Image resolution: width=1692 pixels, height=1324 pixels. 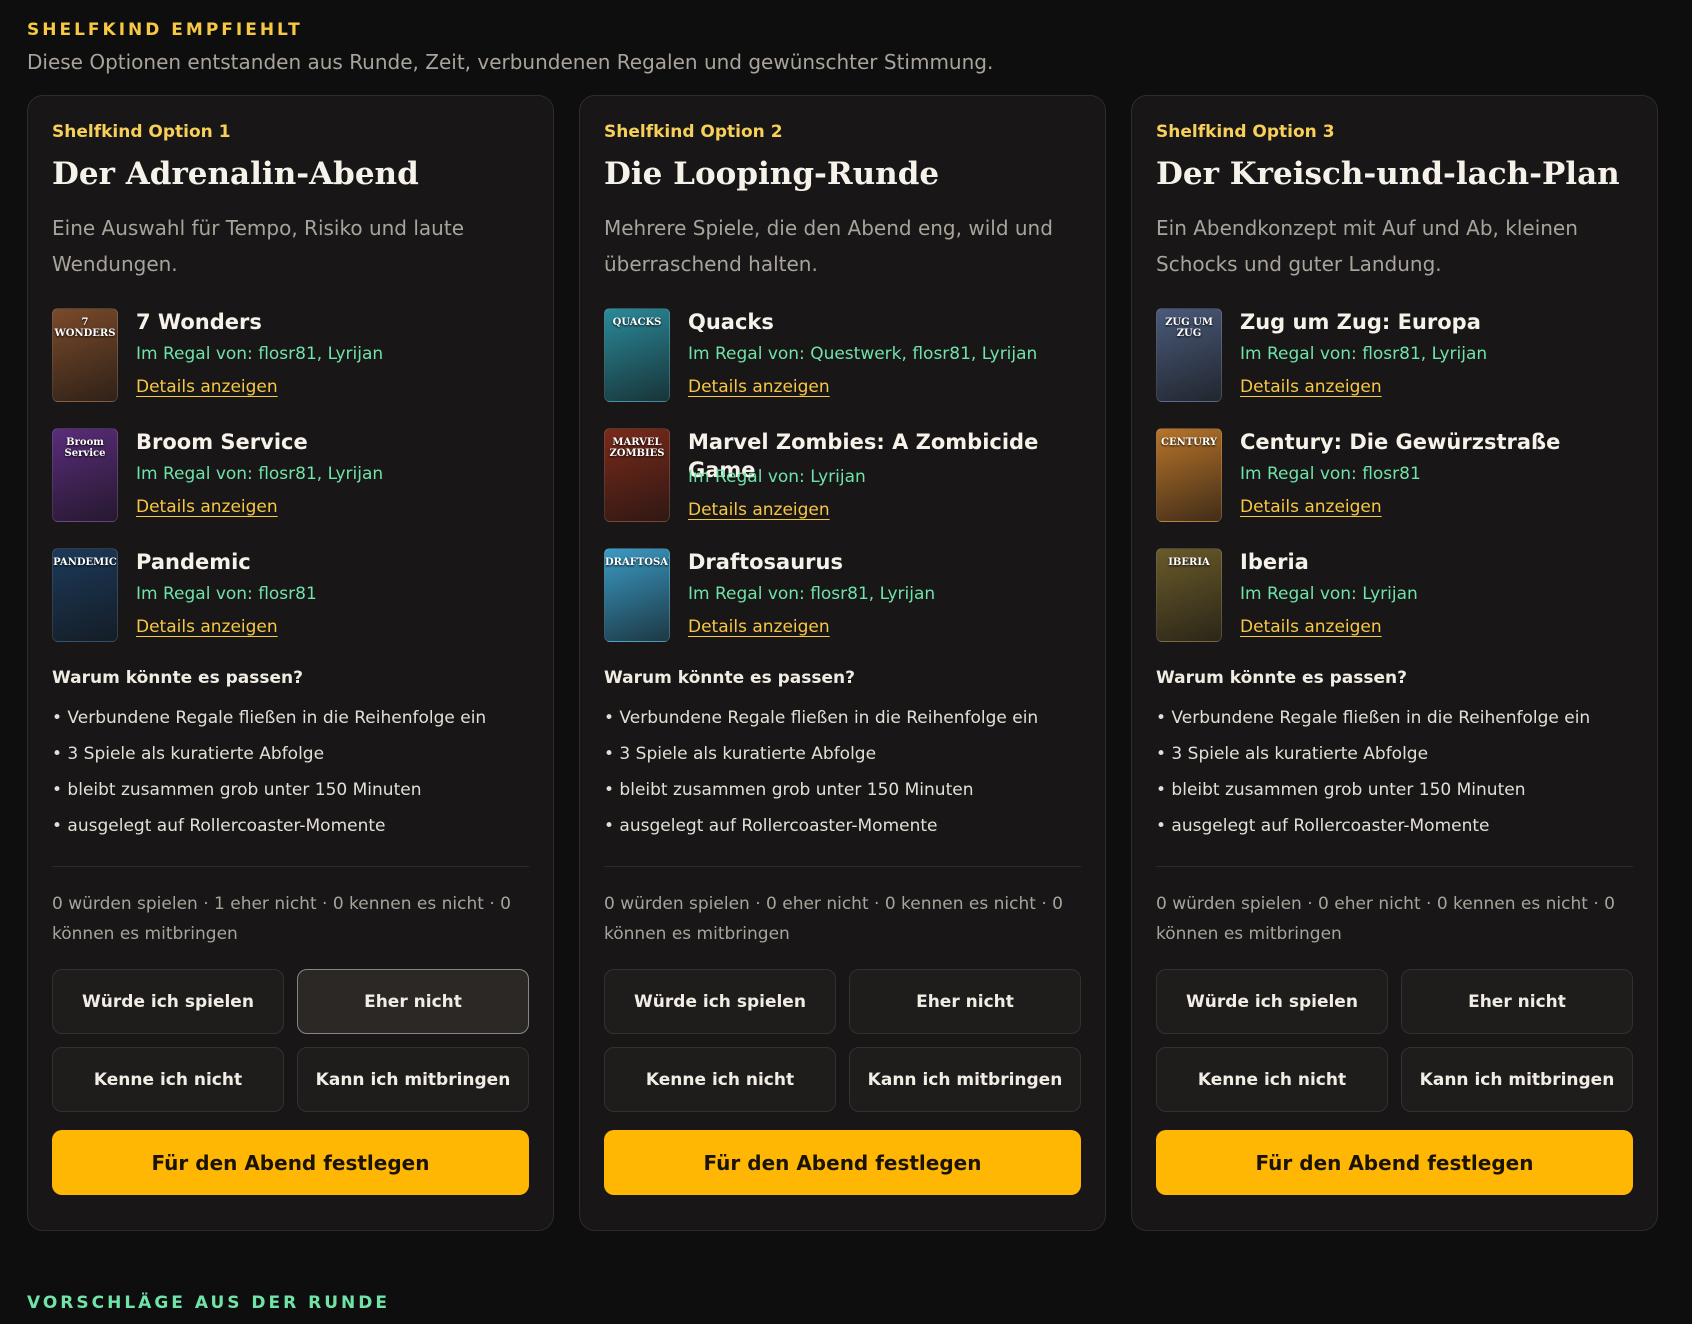 I want to click on game-name: Pandemic, so click(x=193, y=562).